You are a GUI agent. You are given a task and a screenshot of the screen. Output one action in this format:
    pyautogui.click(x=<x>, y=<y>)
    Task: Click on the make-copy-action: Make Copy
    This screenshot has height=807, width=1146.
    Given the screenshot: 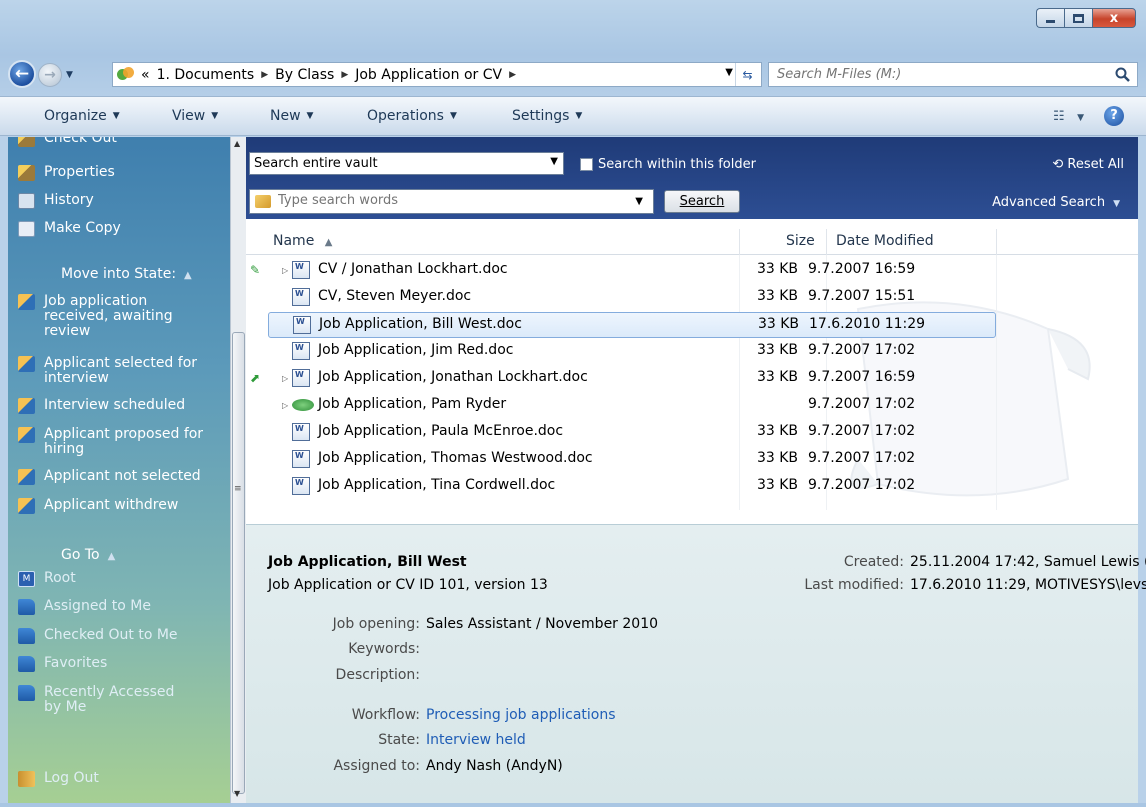 What is the action you would take?
    pyautogui.click(x=116, y=229)
    